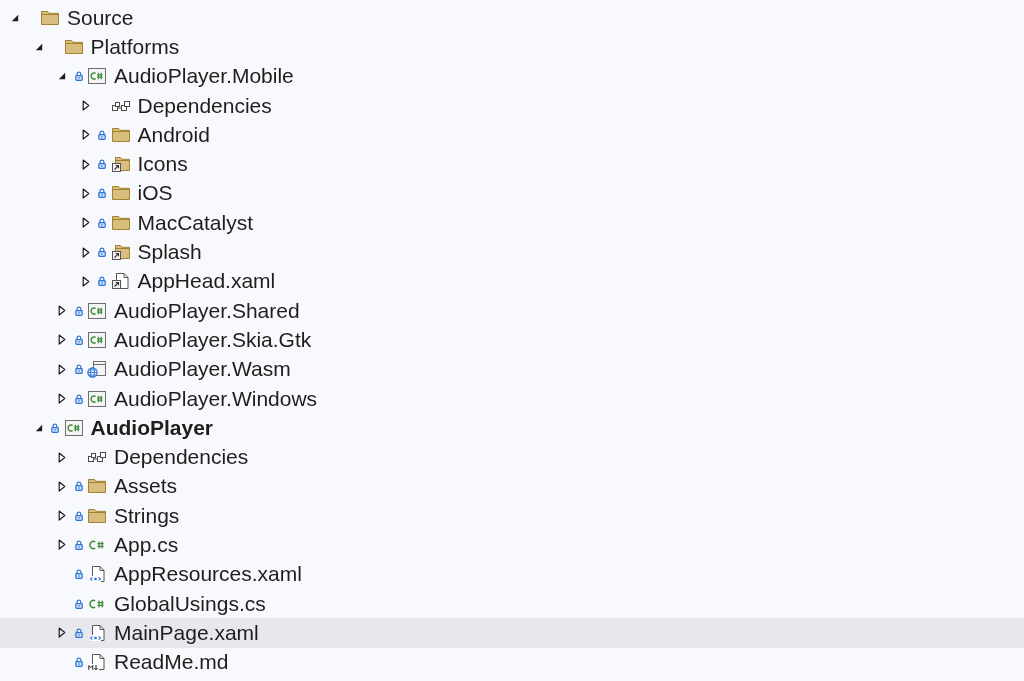  Describe the element at coordinates (173, 134) in the screenshot. I see `tree-item-label: Android` at that location.